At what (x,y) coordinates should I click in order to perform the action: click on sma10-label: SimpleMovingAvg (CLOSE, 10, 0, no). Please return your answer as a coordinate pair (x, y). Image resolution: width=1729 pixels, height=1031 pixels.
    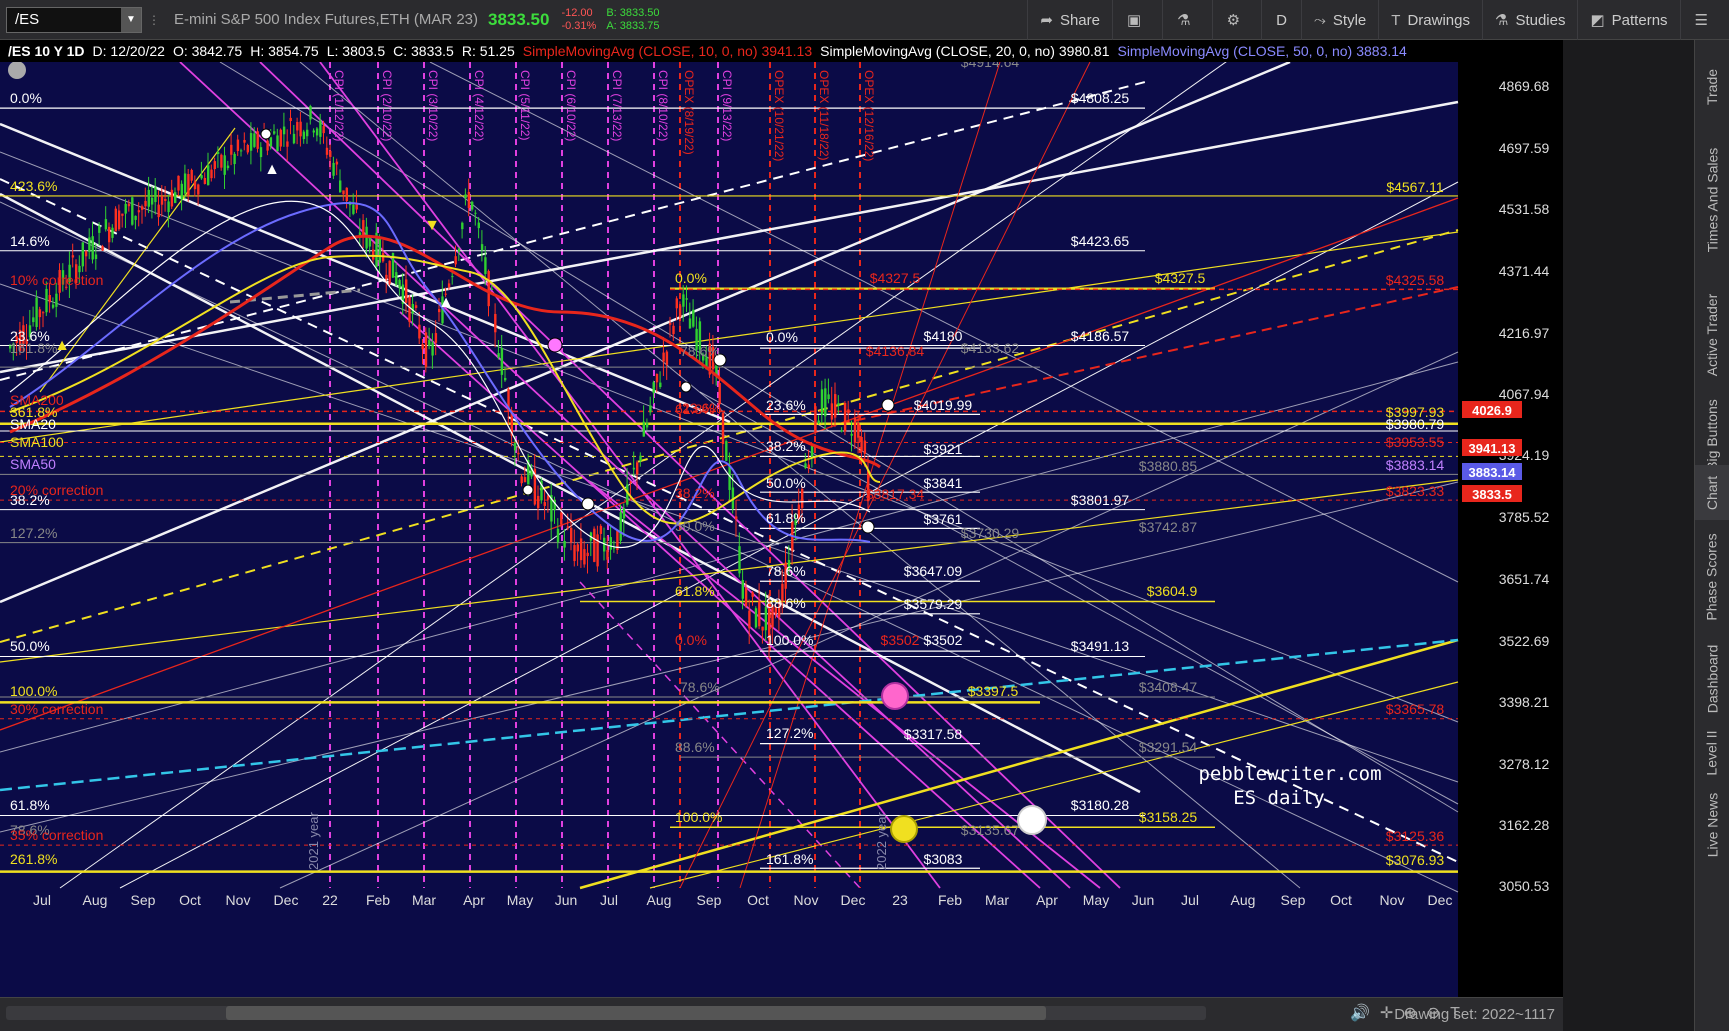
    Looking at the image, I should click on (640, 51).